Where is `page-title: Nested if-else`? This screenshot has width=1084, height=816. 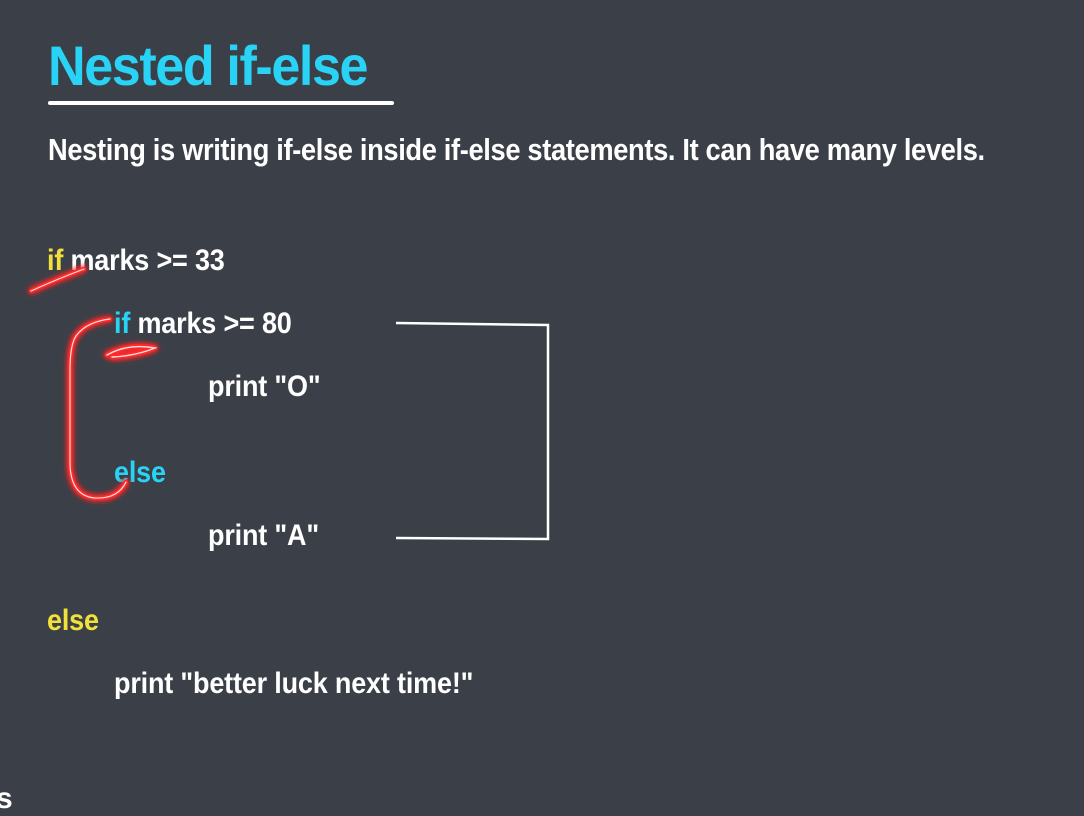 page-title: Nested if-else is located at coordinates (208, 65).